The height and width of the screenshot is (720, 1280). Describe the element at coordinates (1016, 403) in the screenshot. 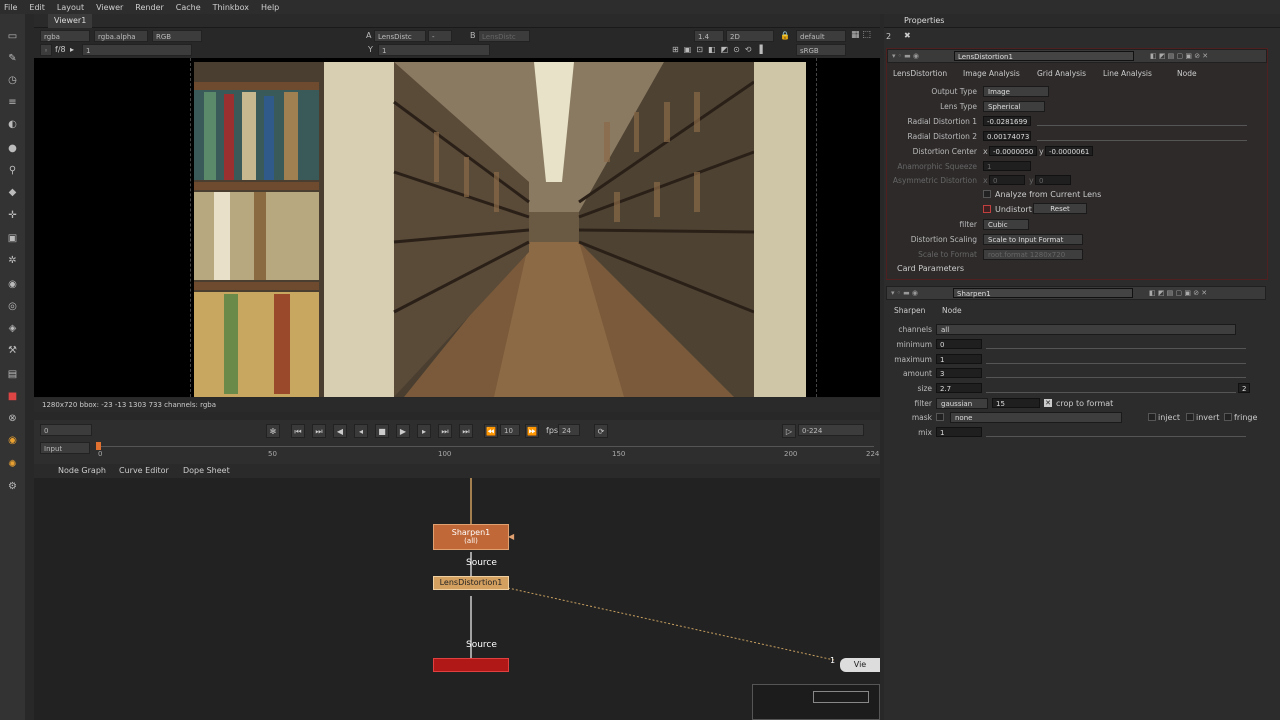

I see `filter-quality-field: 15` at that location.